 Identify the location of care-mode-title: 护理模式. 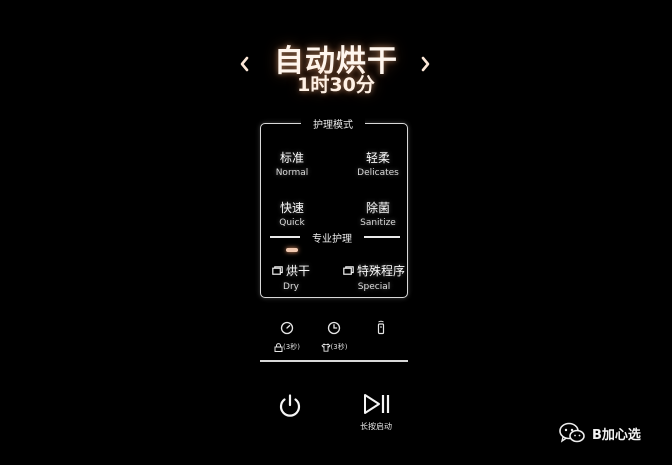
(333, 123).